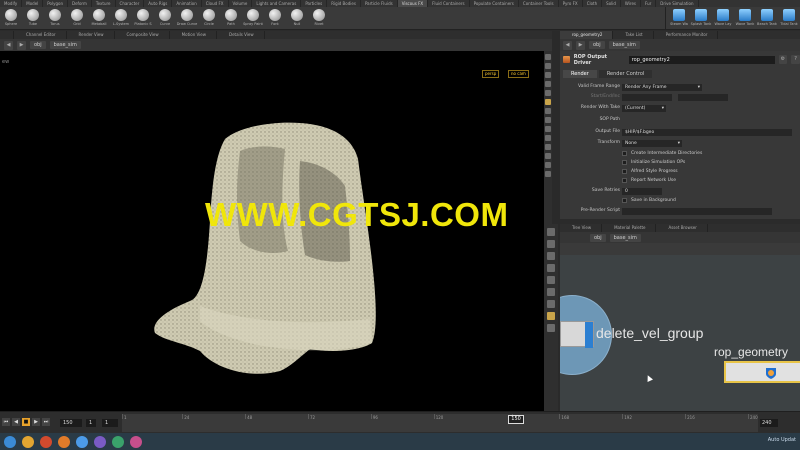 The height and width of the screenshot is (450, 800). I want to click on layout-icon, so click(551, 268).